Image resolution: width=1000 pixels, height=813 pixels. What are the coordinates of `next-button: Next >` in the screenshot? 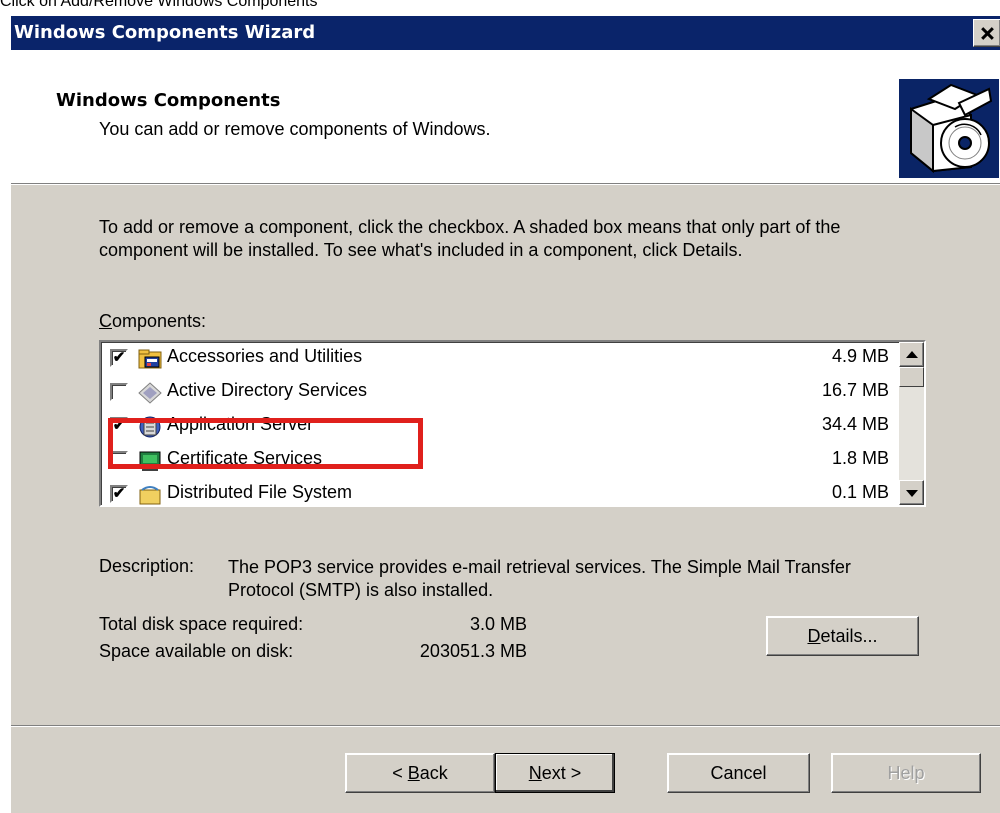 It's located at (555, 773).